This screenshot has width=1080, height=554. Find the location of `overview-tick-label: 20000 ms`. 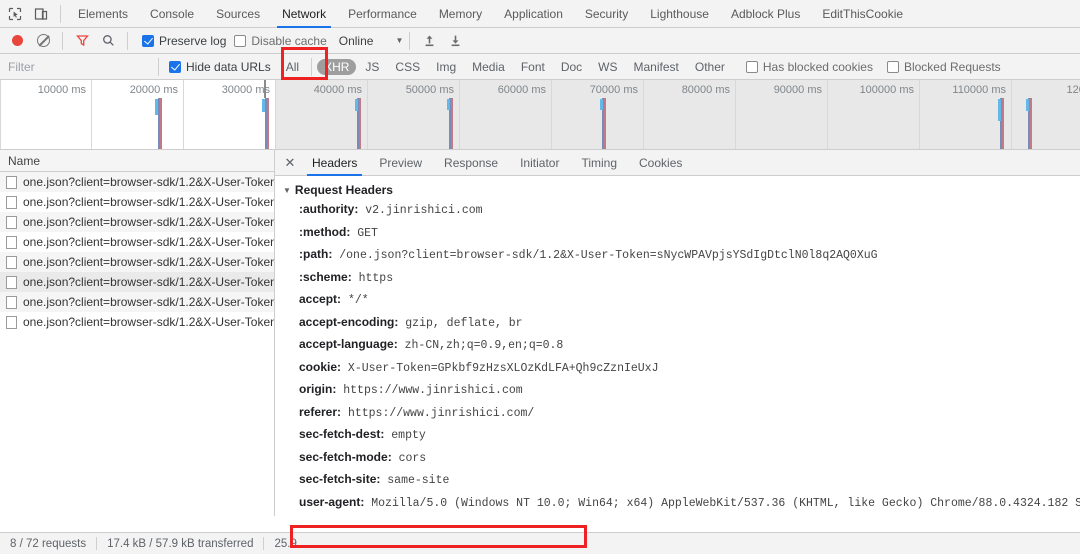

overview-tick-label: 20000 ms is located at coordinates (153, 90).